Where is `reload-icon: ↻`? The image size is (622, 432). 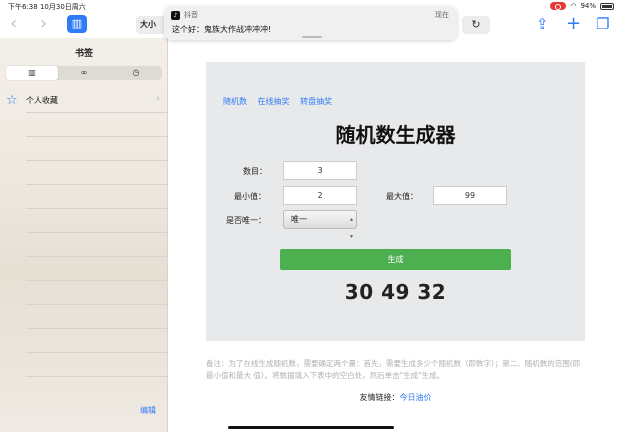
reload-icon: ↻ is located at coordinates (476, 25).